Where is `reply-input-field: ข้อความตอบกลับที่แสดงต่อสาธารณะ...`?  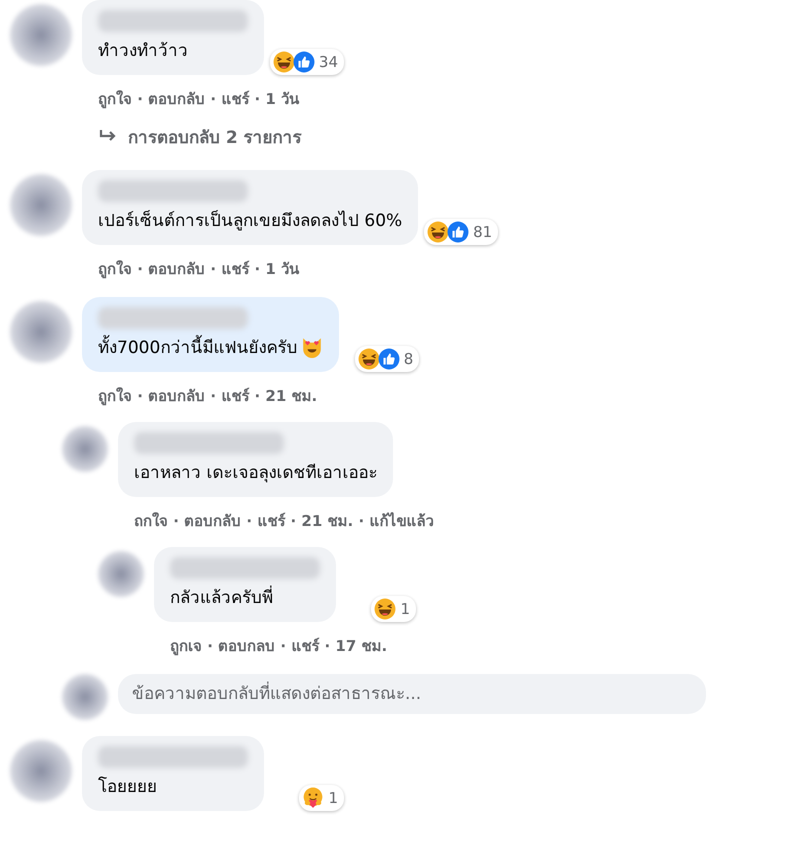 reply-input-field: ข้อความตอบกลับที่แสดงต่อสาธารณะ... is located at coordinates (412, 694).